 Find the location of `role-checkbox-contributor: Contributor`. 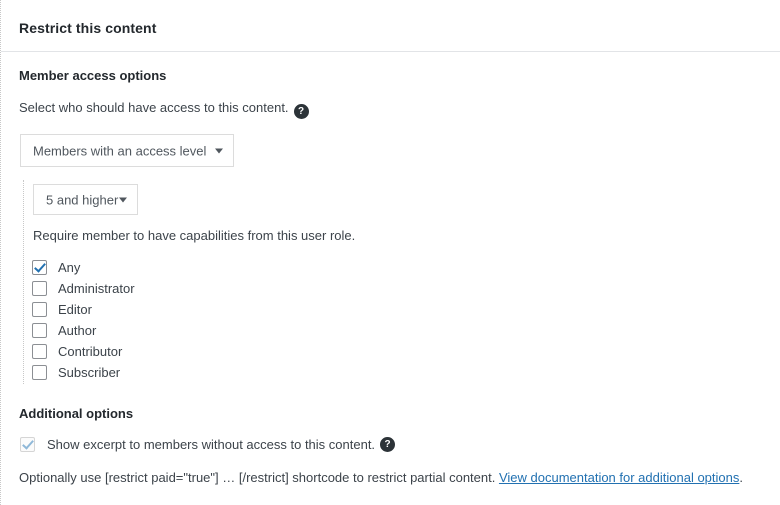

role-checkbox-contributor: Contributor is located at coordinates (77, 351).